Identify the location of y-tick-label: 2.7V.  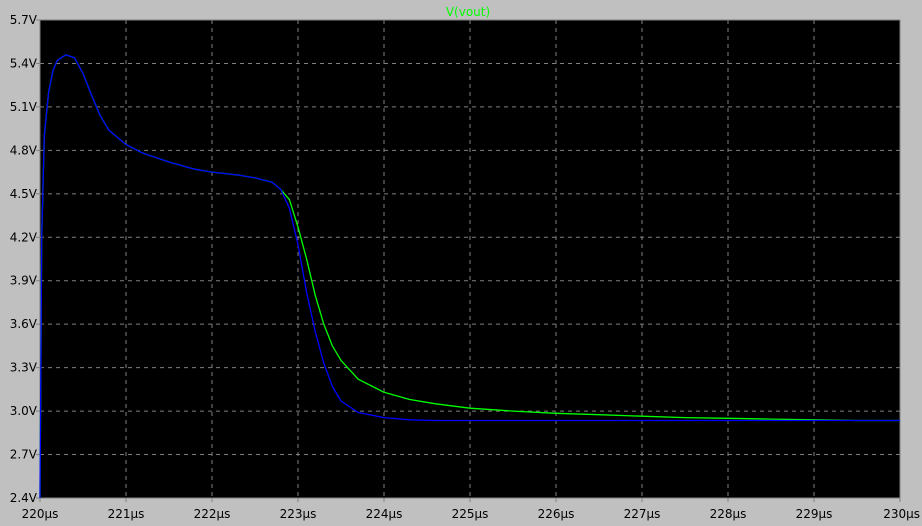
(24, 455).